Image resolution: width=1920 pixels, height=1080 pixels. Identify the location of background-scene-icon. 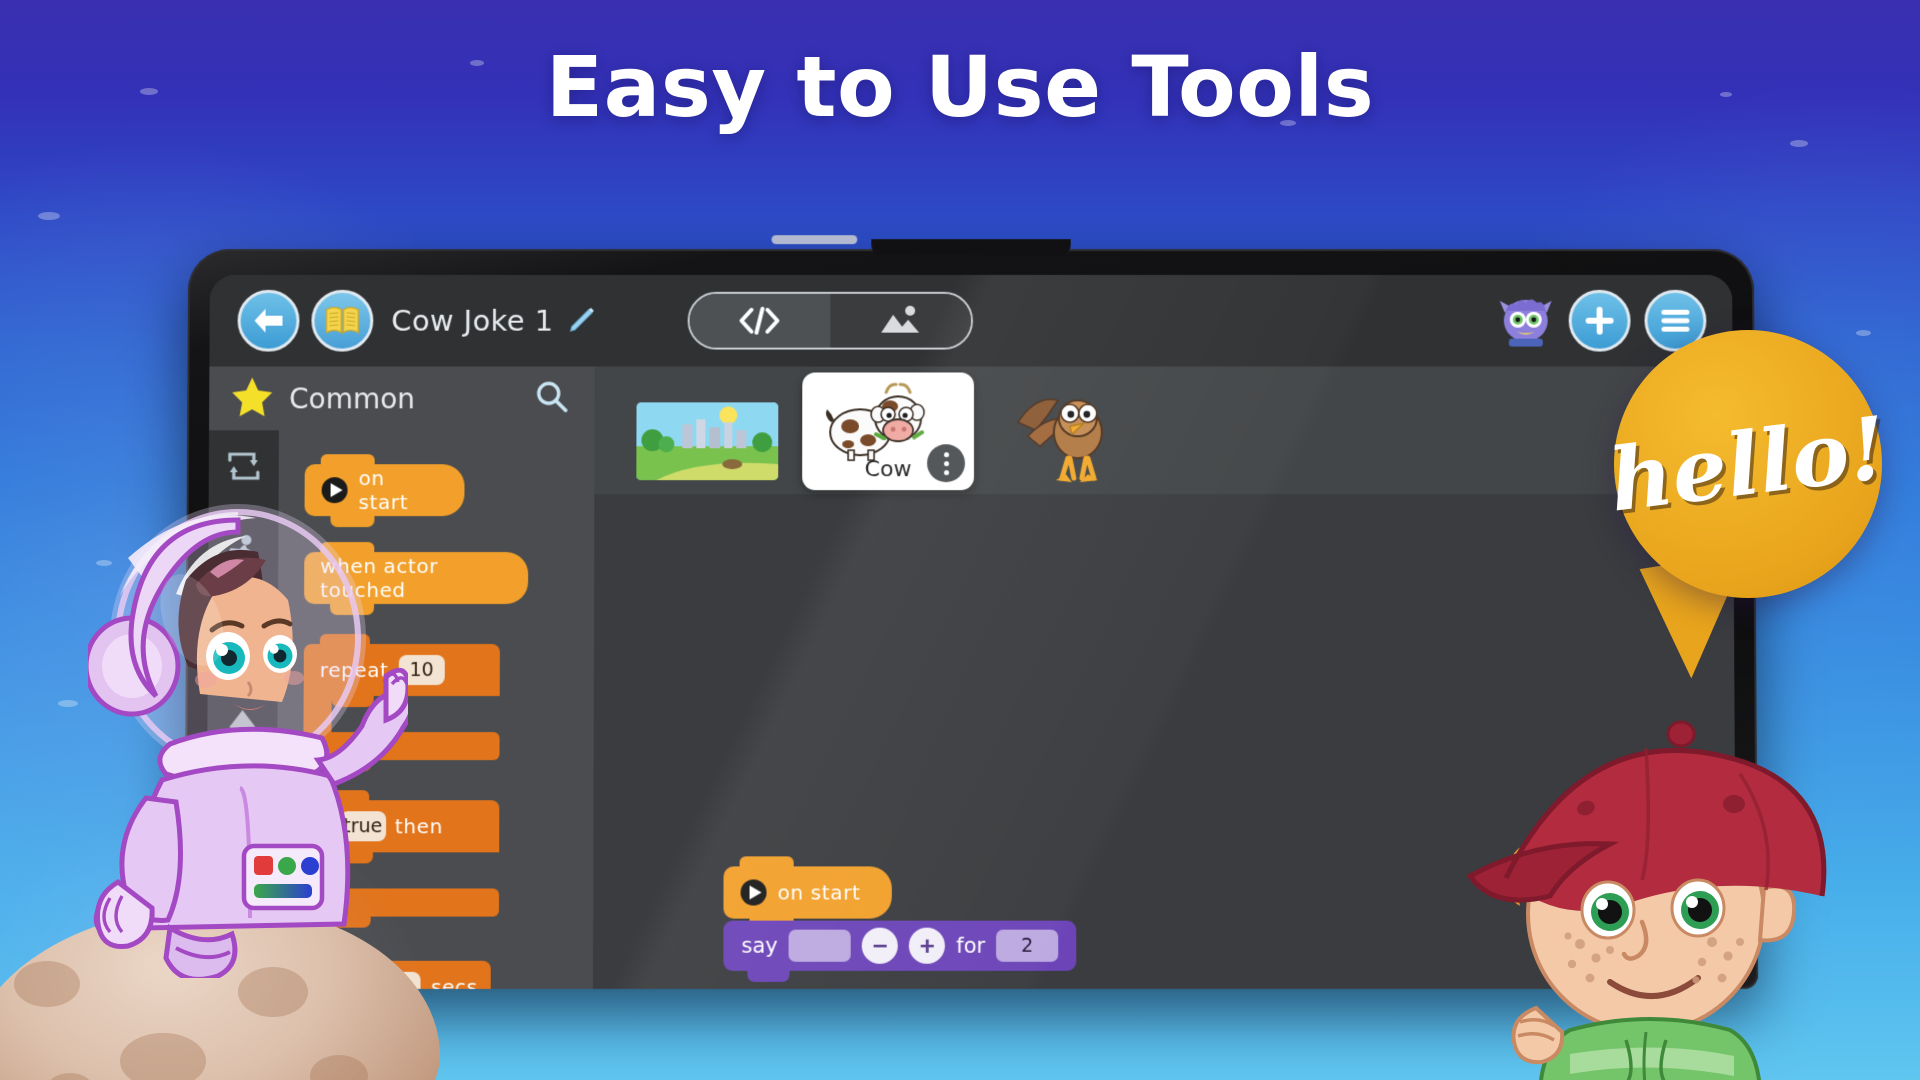
(707, 441).